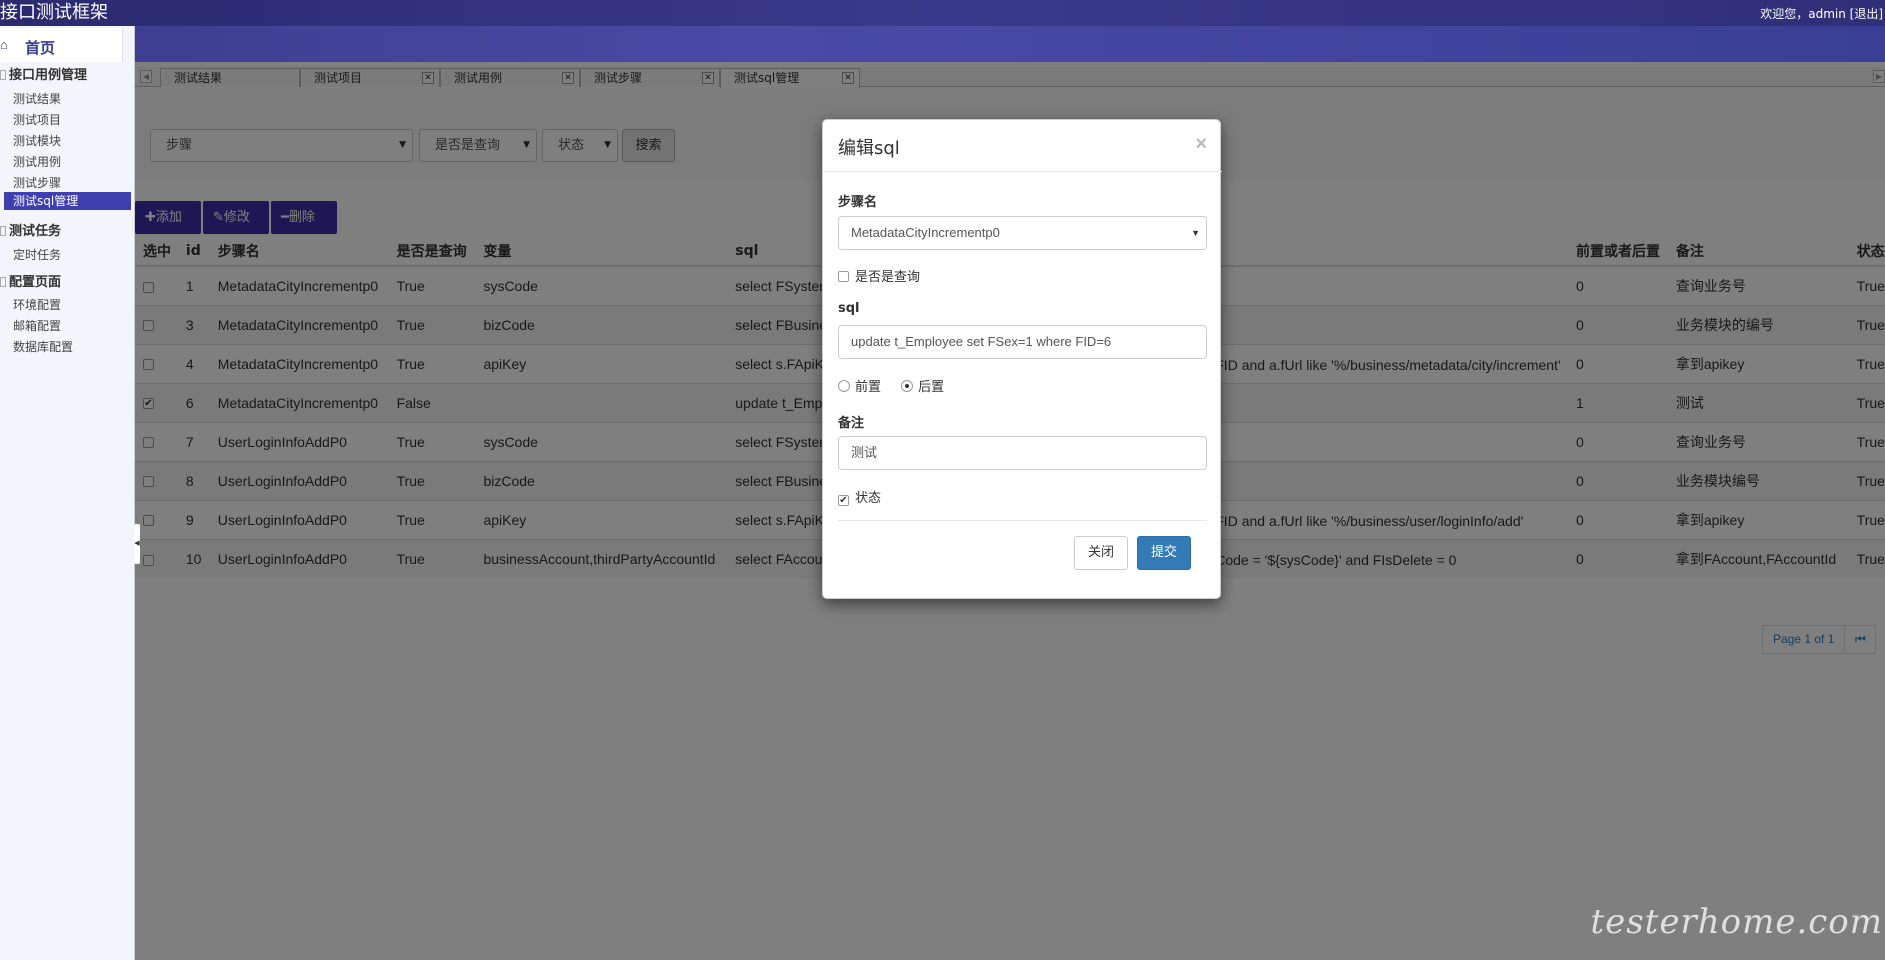 The width and height of the screenshot is (1885, 960). What do you see at coordinates (868, 387) in the screenshot?
I see `pre-label: 前置` at bounding box center [868, 387].